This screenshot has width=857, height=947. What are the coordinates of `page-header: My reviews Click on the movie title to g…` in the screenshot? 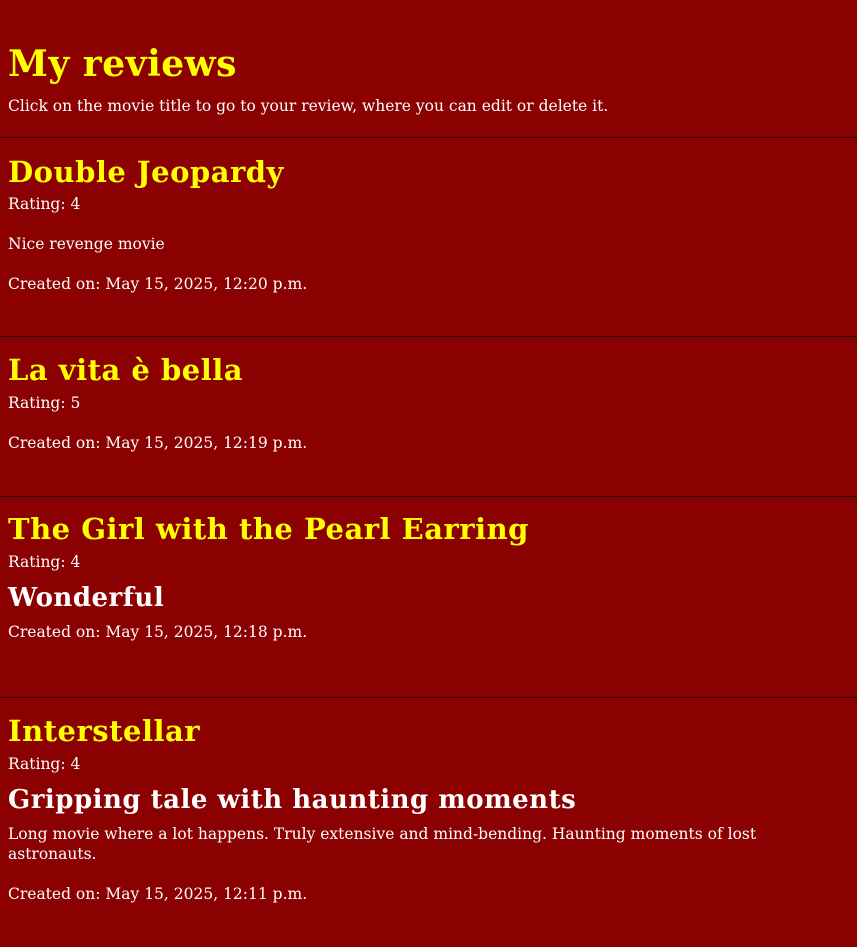 It's located at (428, 68).